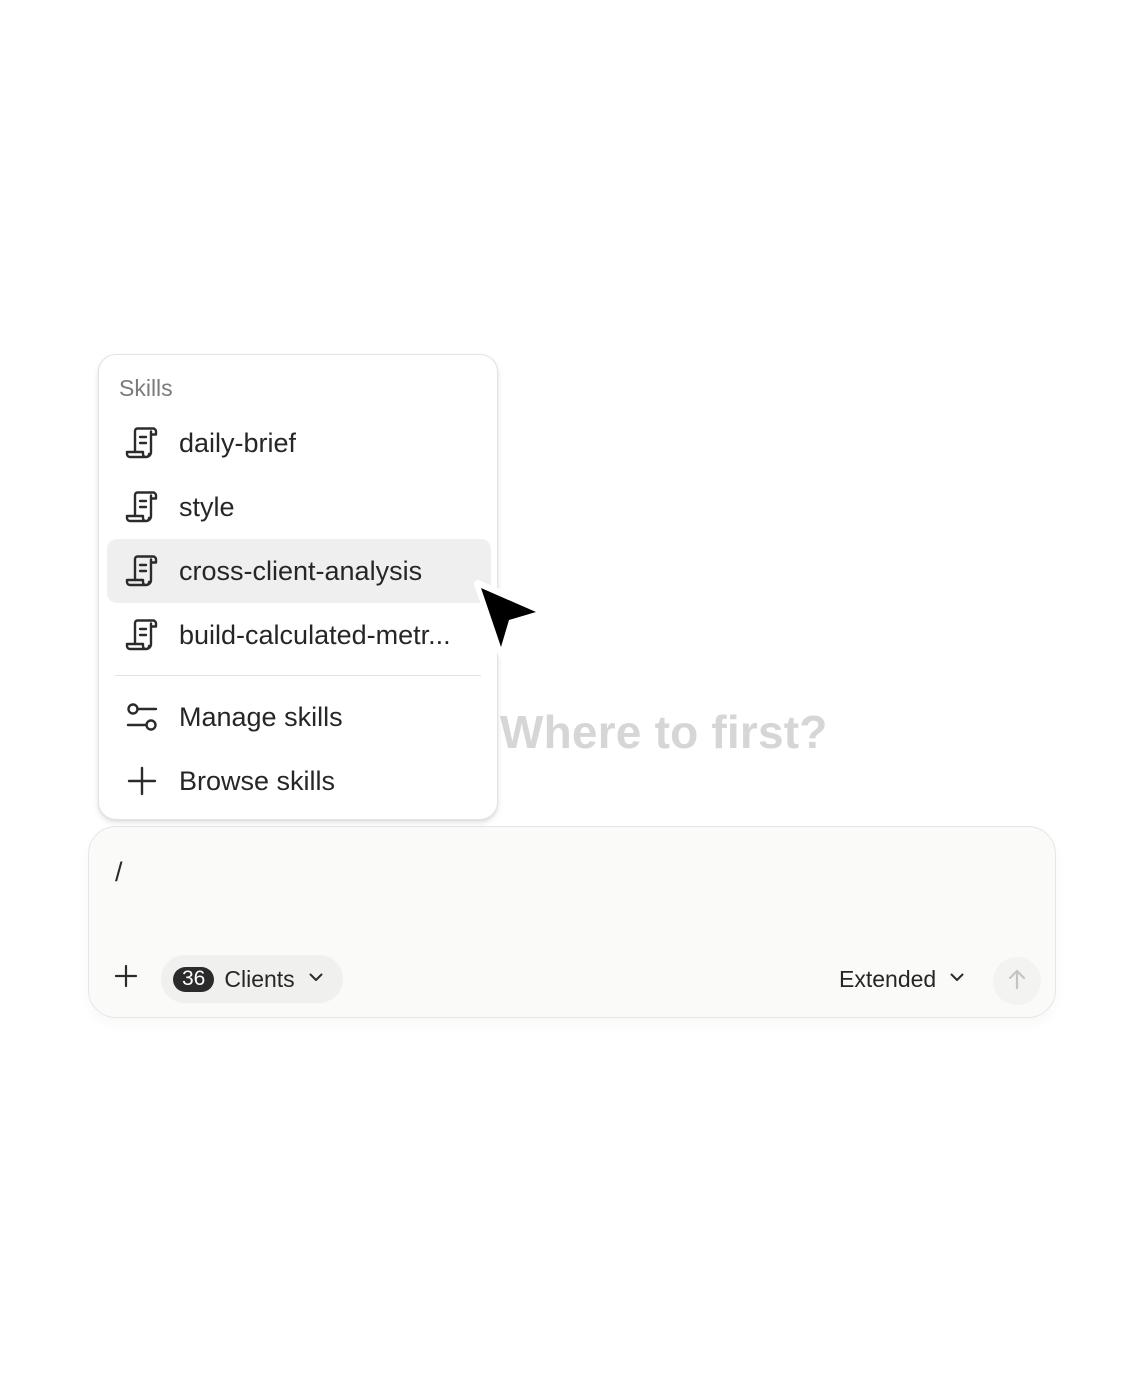  What do you see at coordinates (257, 781) in the screenshot?
I see `browse-skills-label: Browse skills` at bounding box center [257, 781].